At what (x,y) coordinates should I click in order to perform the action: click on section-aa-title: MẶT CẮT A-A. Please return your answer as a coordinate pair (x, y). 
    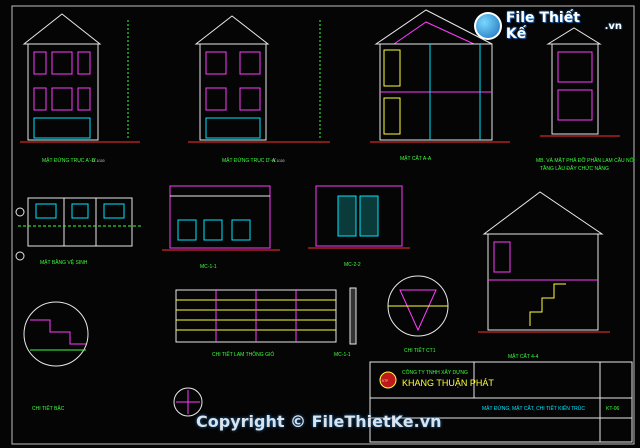
    Looking at the image, I should click on (416, 158).